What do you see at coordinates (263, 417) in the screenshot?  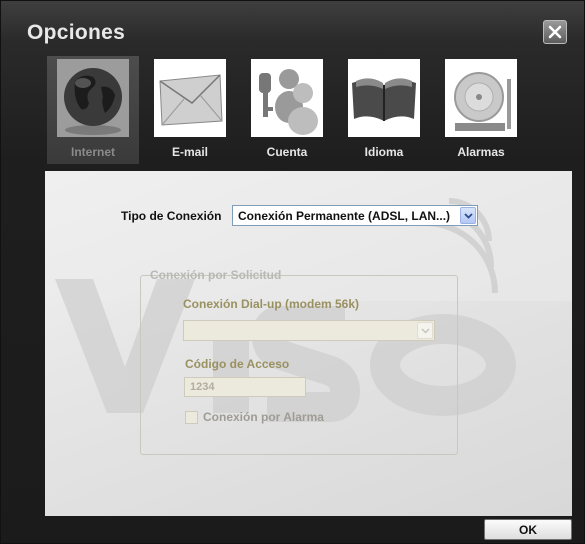 I see `conexion-alarma-label: Conexión por Alarma` at bounding box center [263, 417].